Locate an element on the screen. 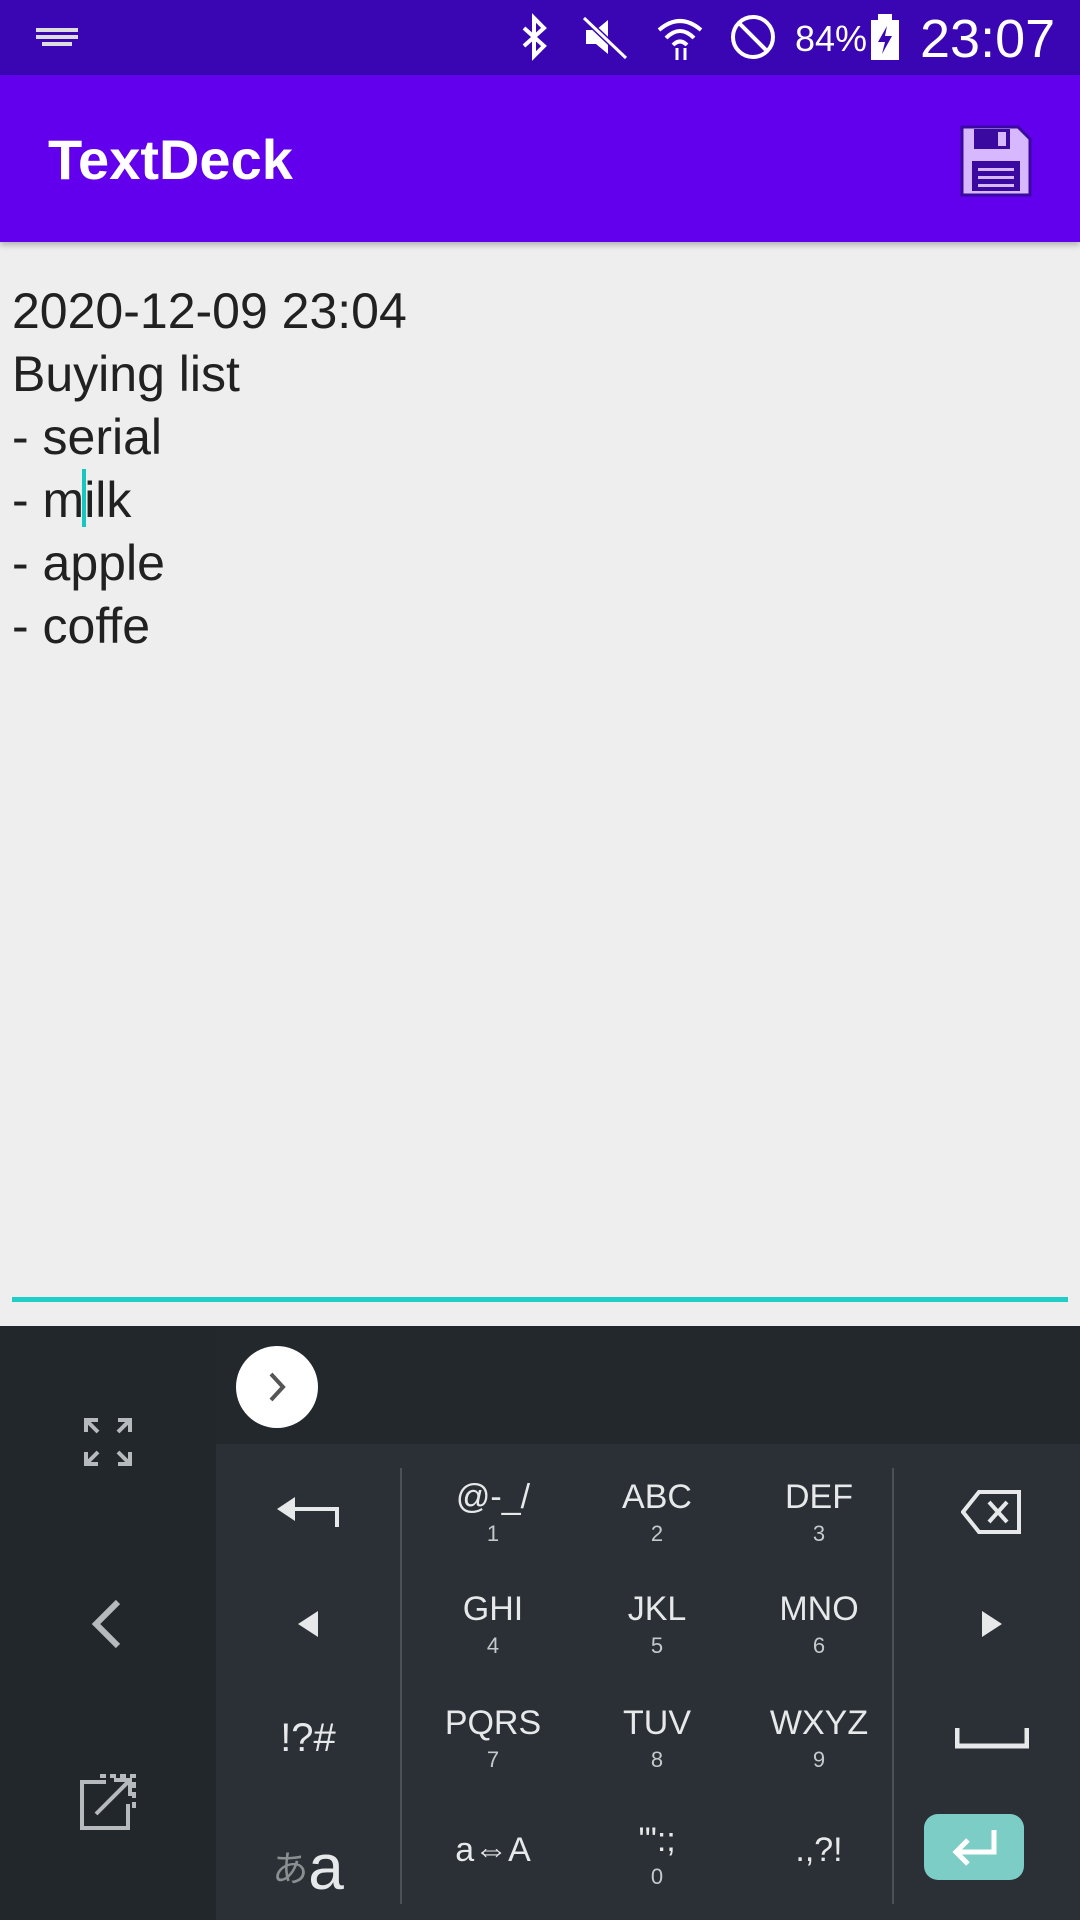  key-sublabel: 1 is located at coordinates (493, 1533).